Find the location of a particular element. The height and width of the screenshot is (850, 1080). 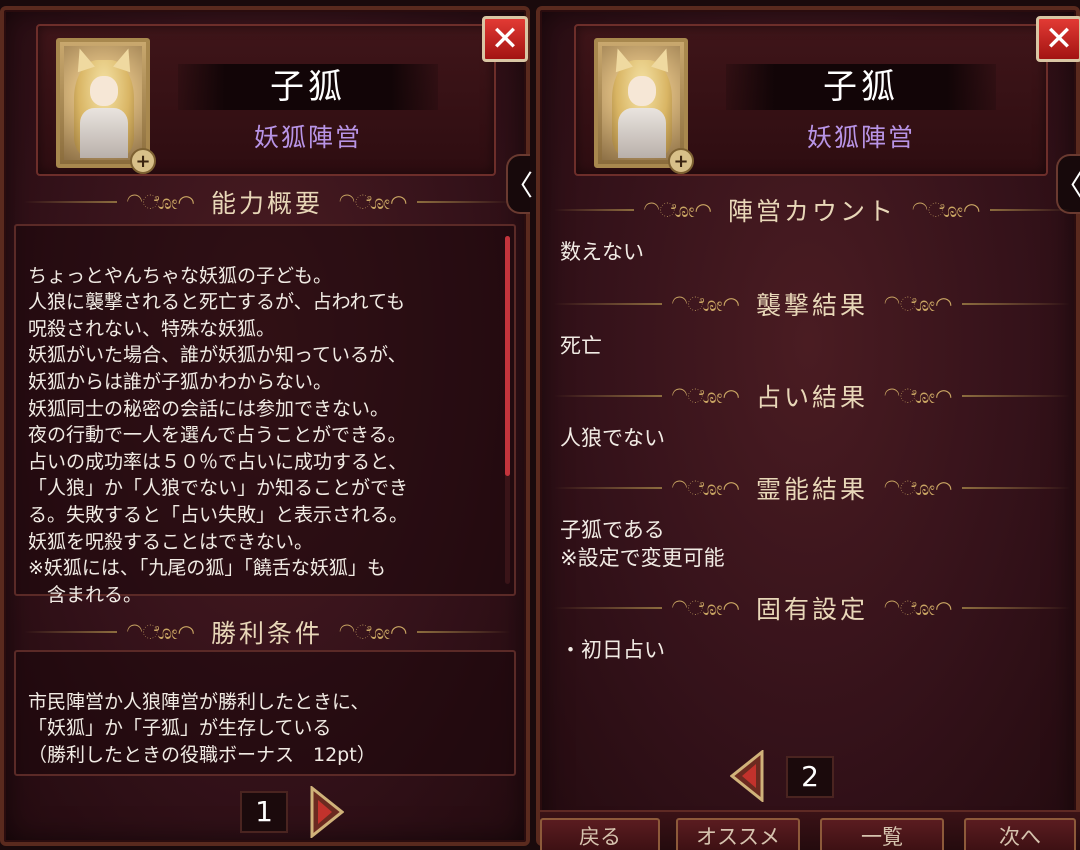

next-page-arrow is located at coordinates (326, 812).